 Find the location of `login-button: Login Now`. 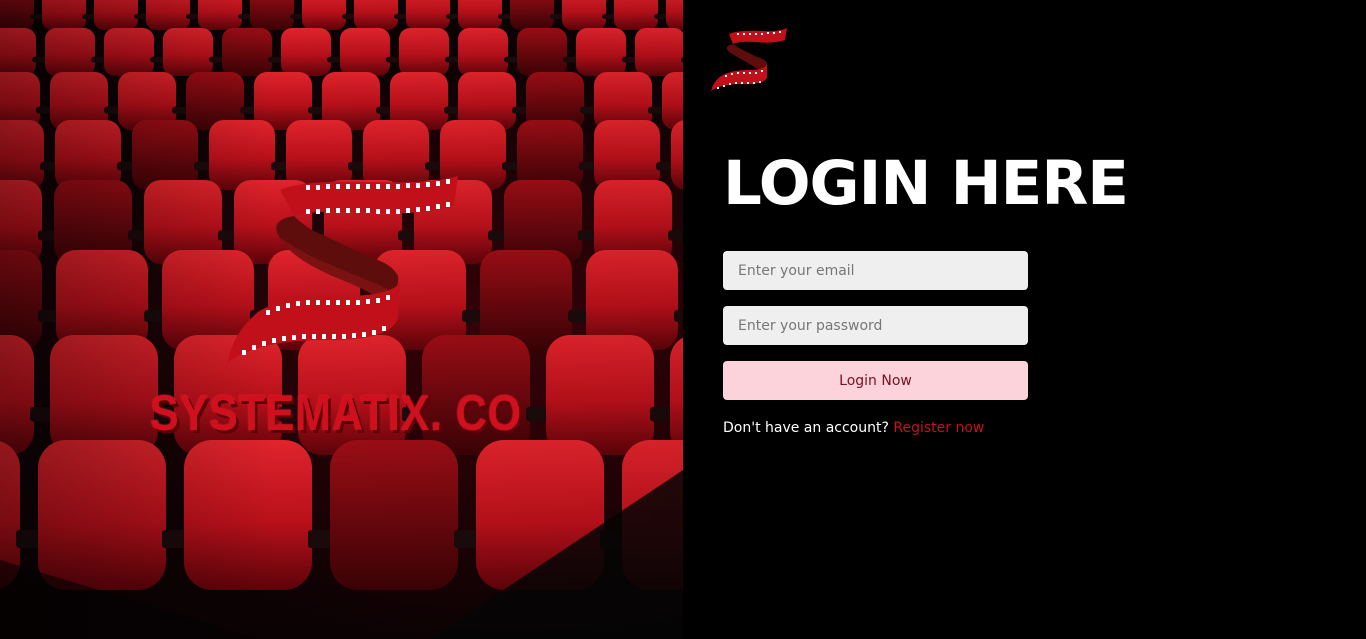

login-button: Login Now is located at coordinates (875, 380).